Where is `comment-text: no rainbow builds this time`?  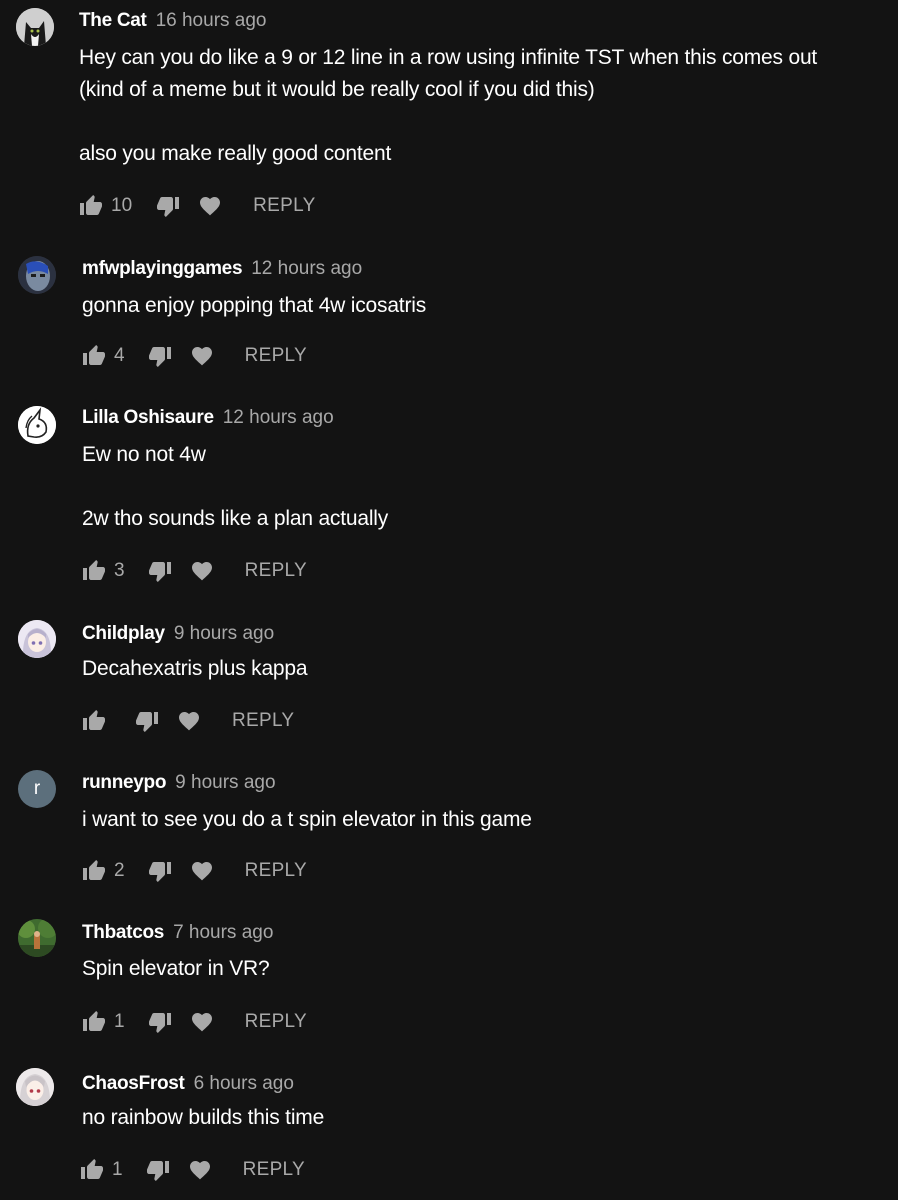 comment-text: no rainbow builds this time is located at coordinates (203, 1118).